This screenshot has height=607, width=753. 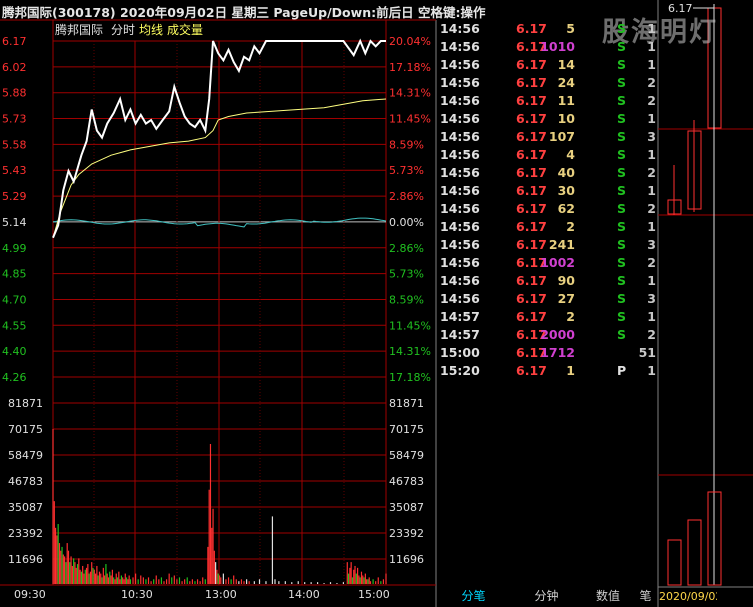 I want to click on trade-row: 14:56 6.17 27 S 3, so click(x=547, y=299).